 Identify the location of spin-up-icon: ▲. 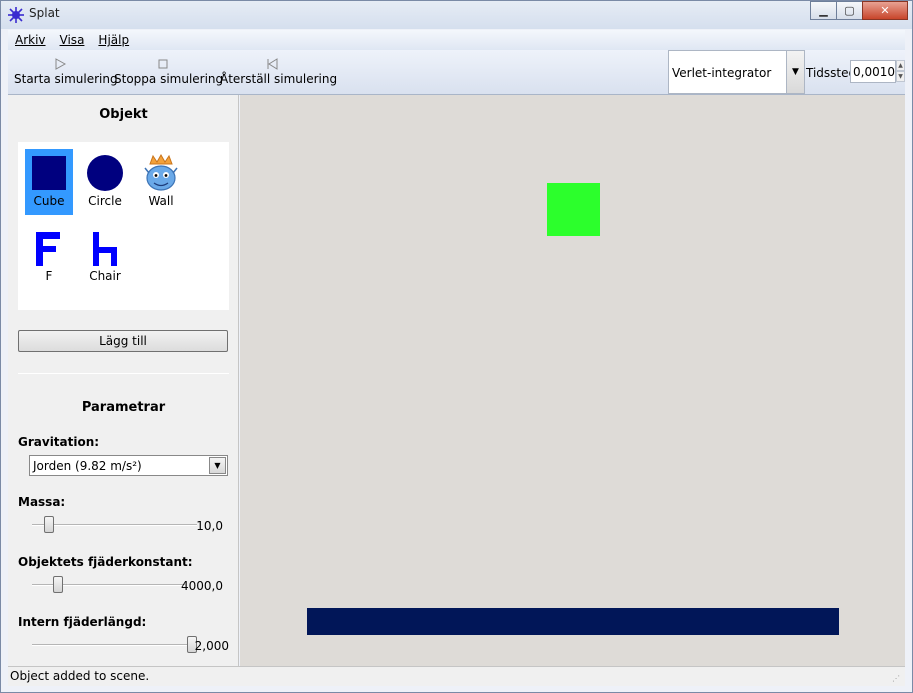
(900, 65).